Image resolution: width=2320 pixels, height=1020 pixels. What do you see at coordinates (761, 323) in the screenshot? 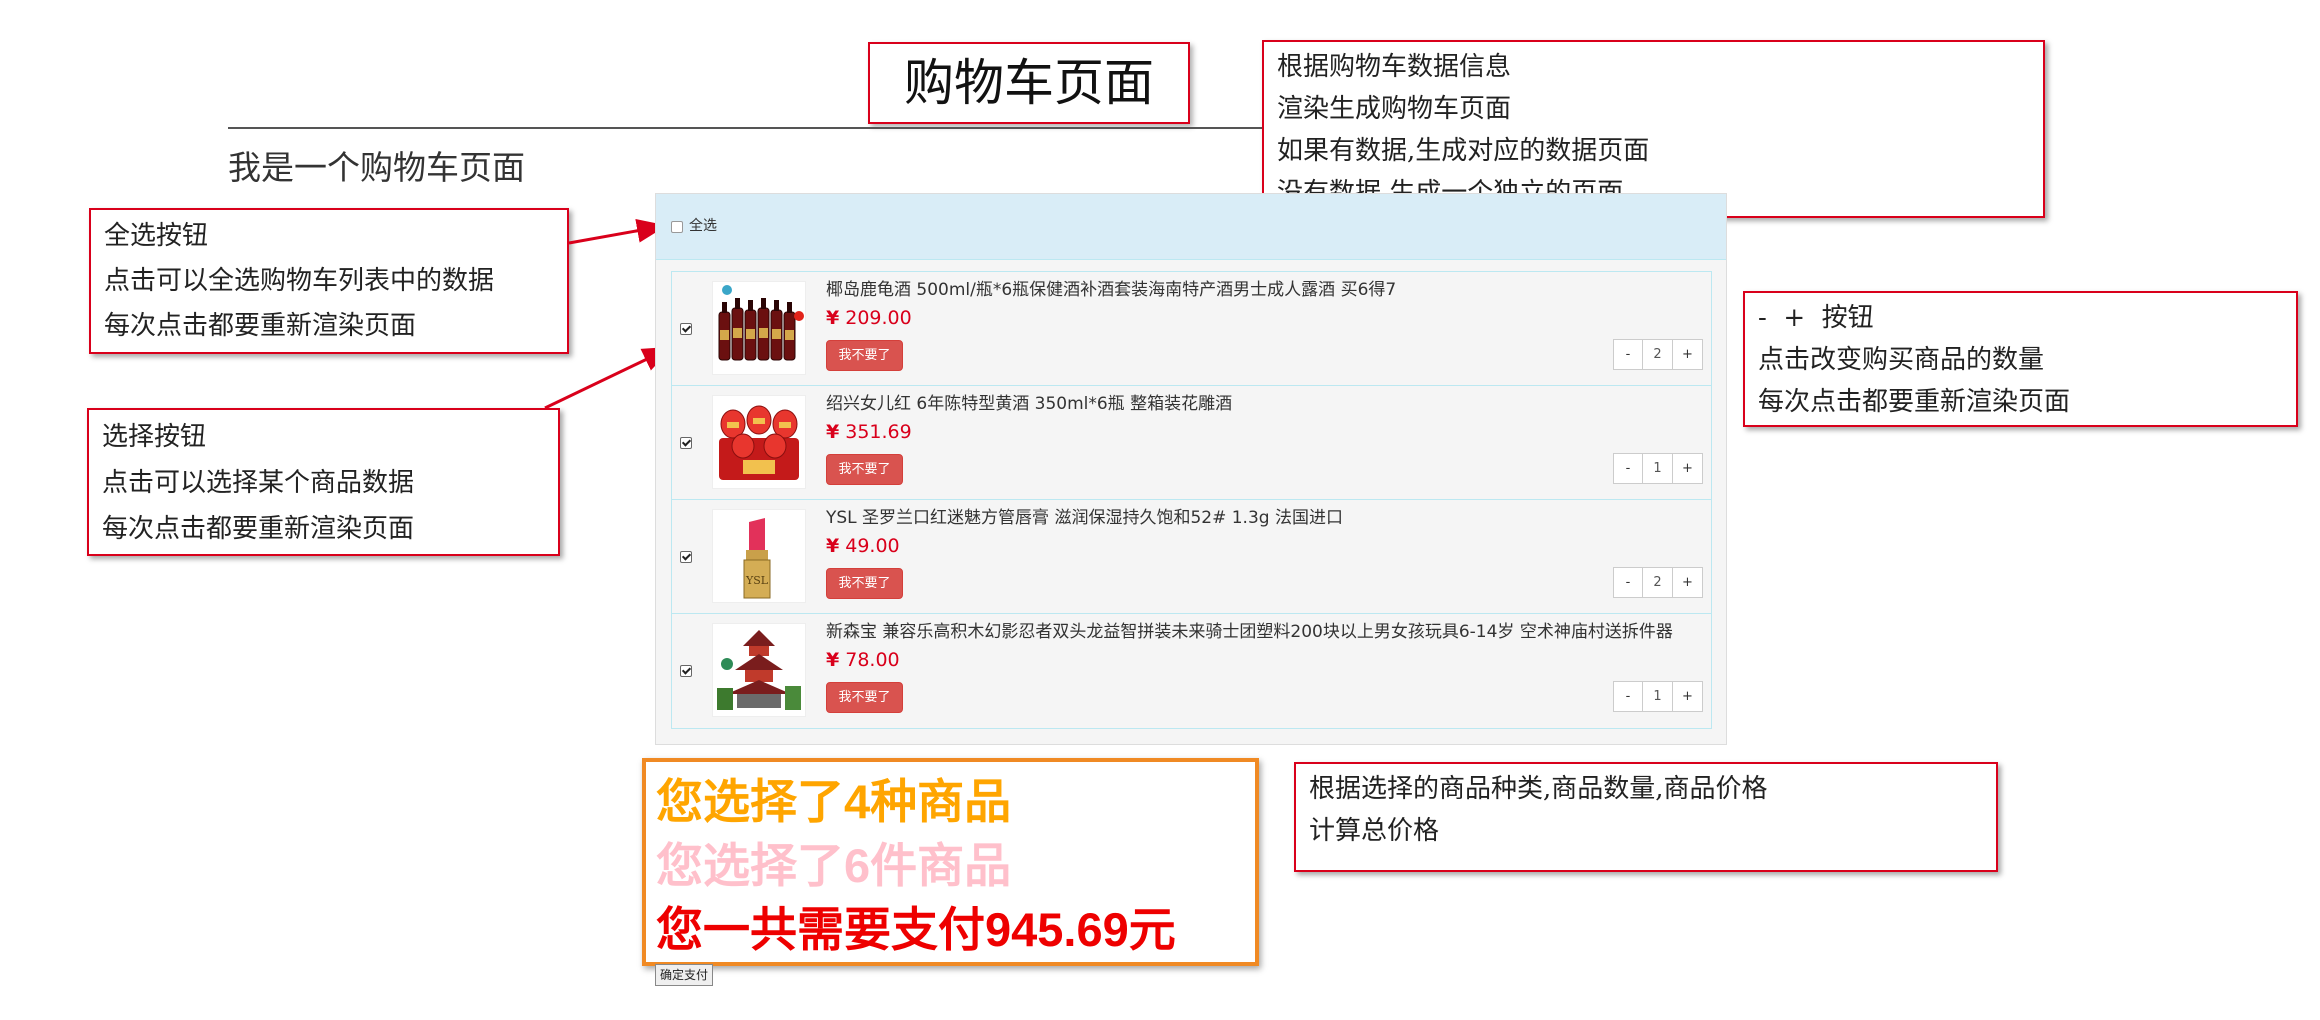
I see `liquor-bottles-image` at bounding box center [761, 323].